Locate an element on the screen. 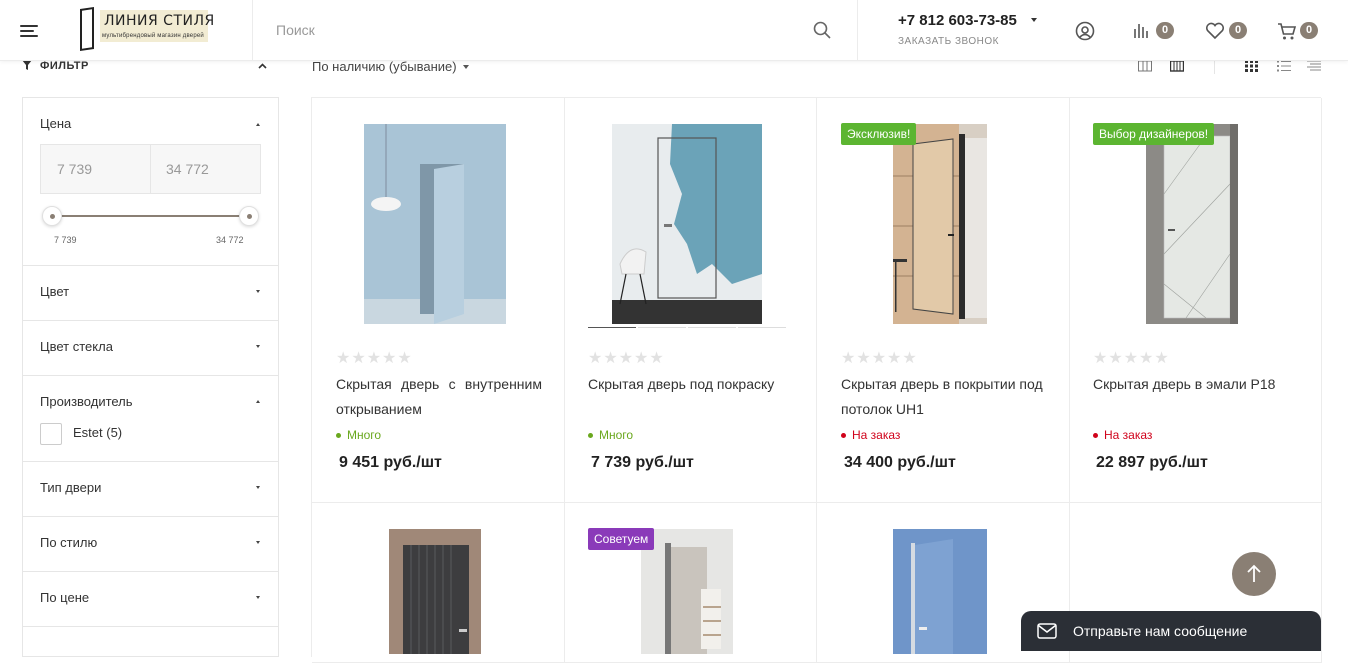  price-max-label: 34 772 is located at coordinates (230, 240).